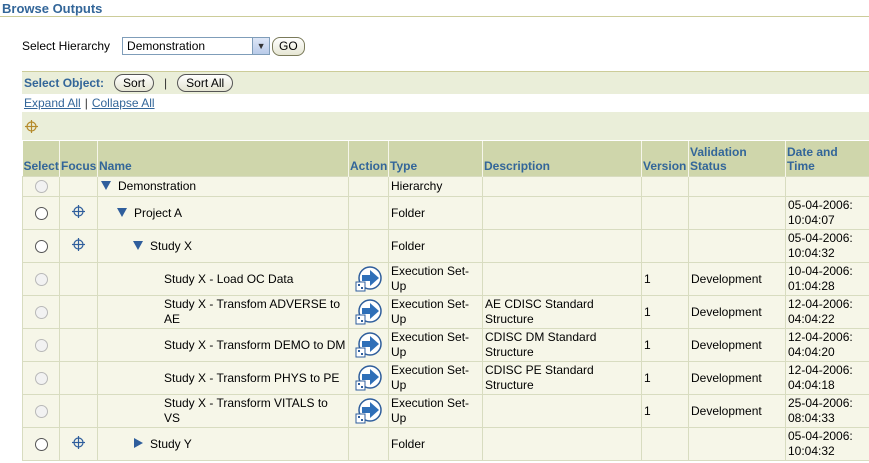  I want to click on sort-all-button: Sort All, so click(205, 83).